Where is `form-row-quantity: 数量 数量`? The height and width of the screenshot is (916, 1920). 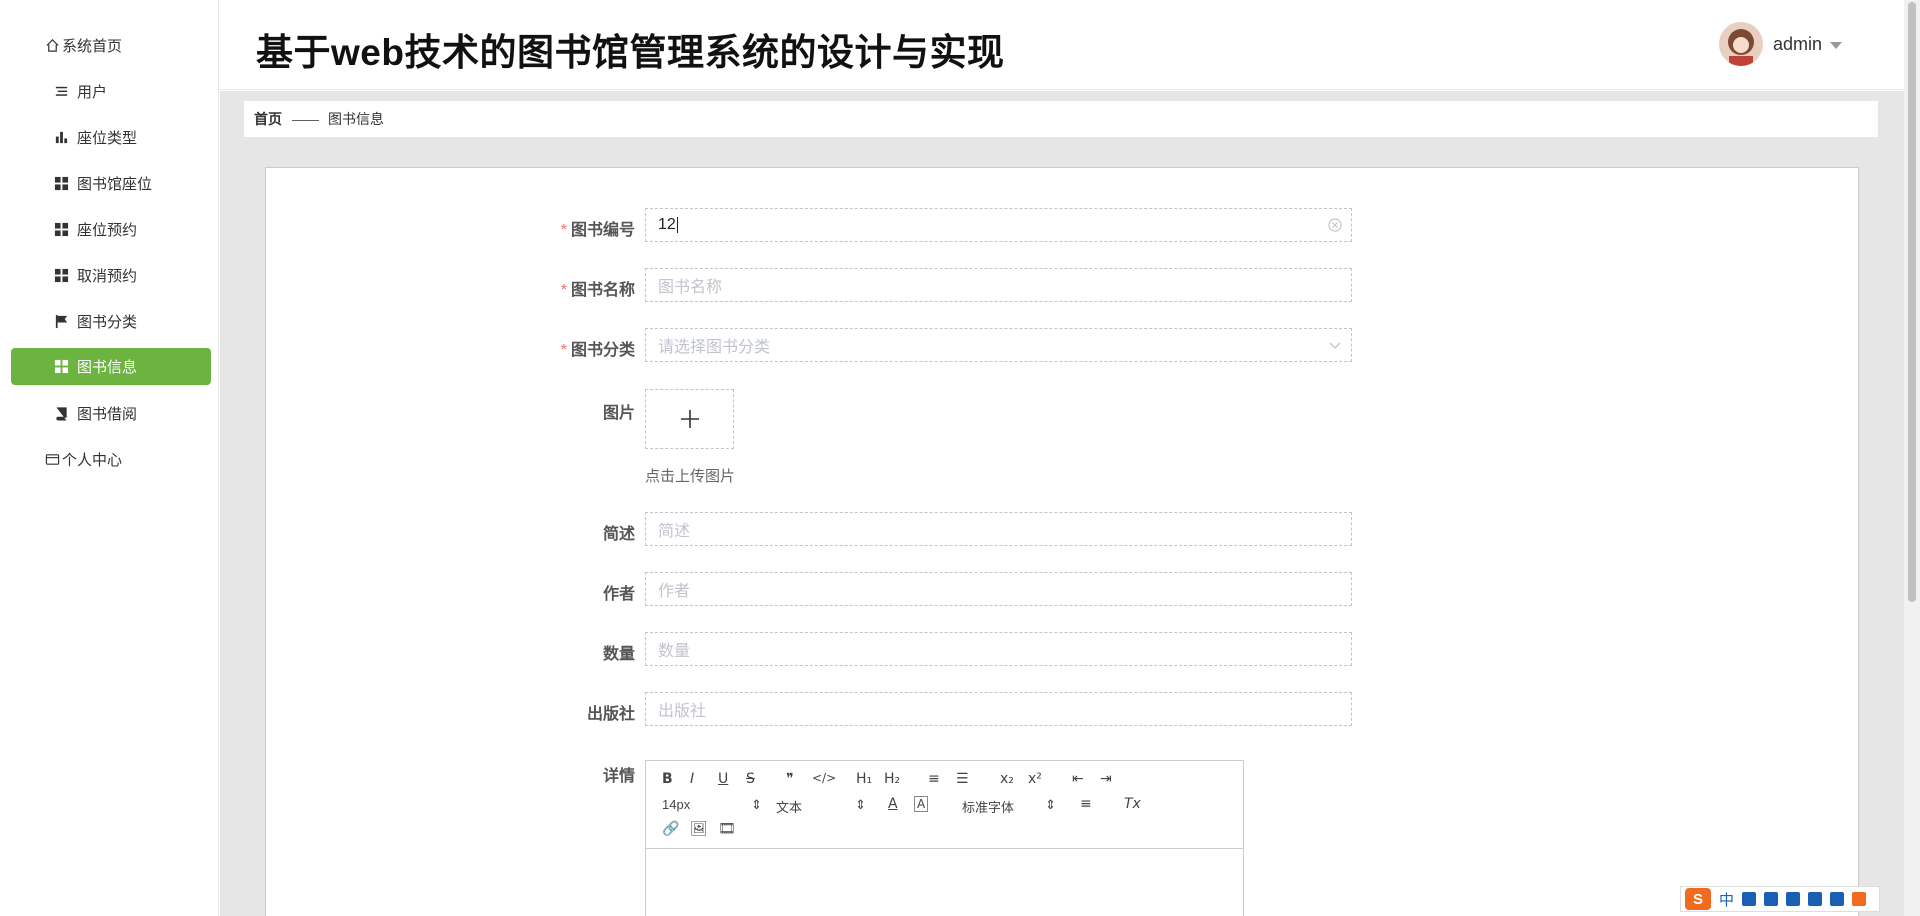
form-row-quantity: 数量 数量 is located at coordinates (1063, 649).